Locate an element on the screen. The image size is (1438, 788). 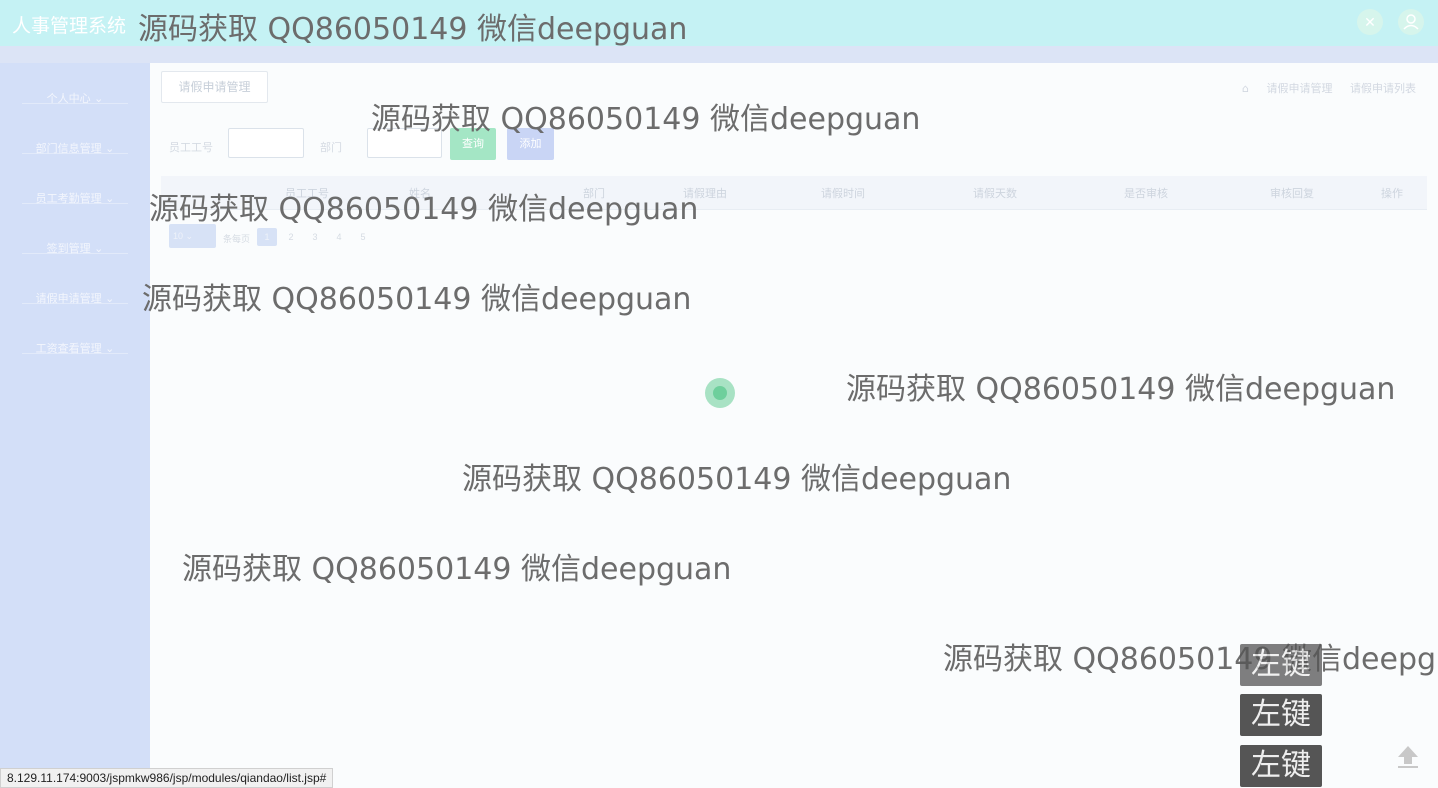
column-header: 请假时间 is located at coordinates (843, 193).